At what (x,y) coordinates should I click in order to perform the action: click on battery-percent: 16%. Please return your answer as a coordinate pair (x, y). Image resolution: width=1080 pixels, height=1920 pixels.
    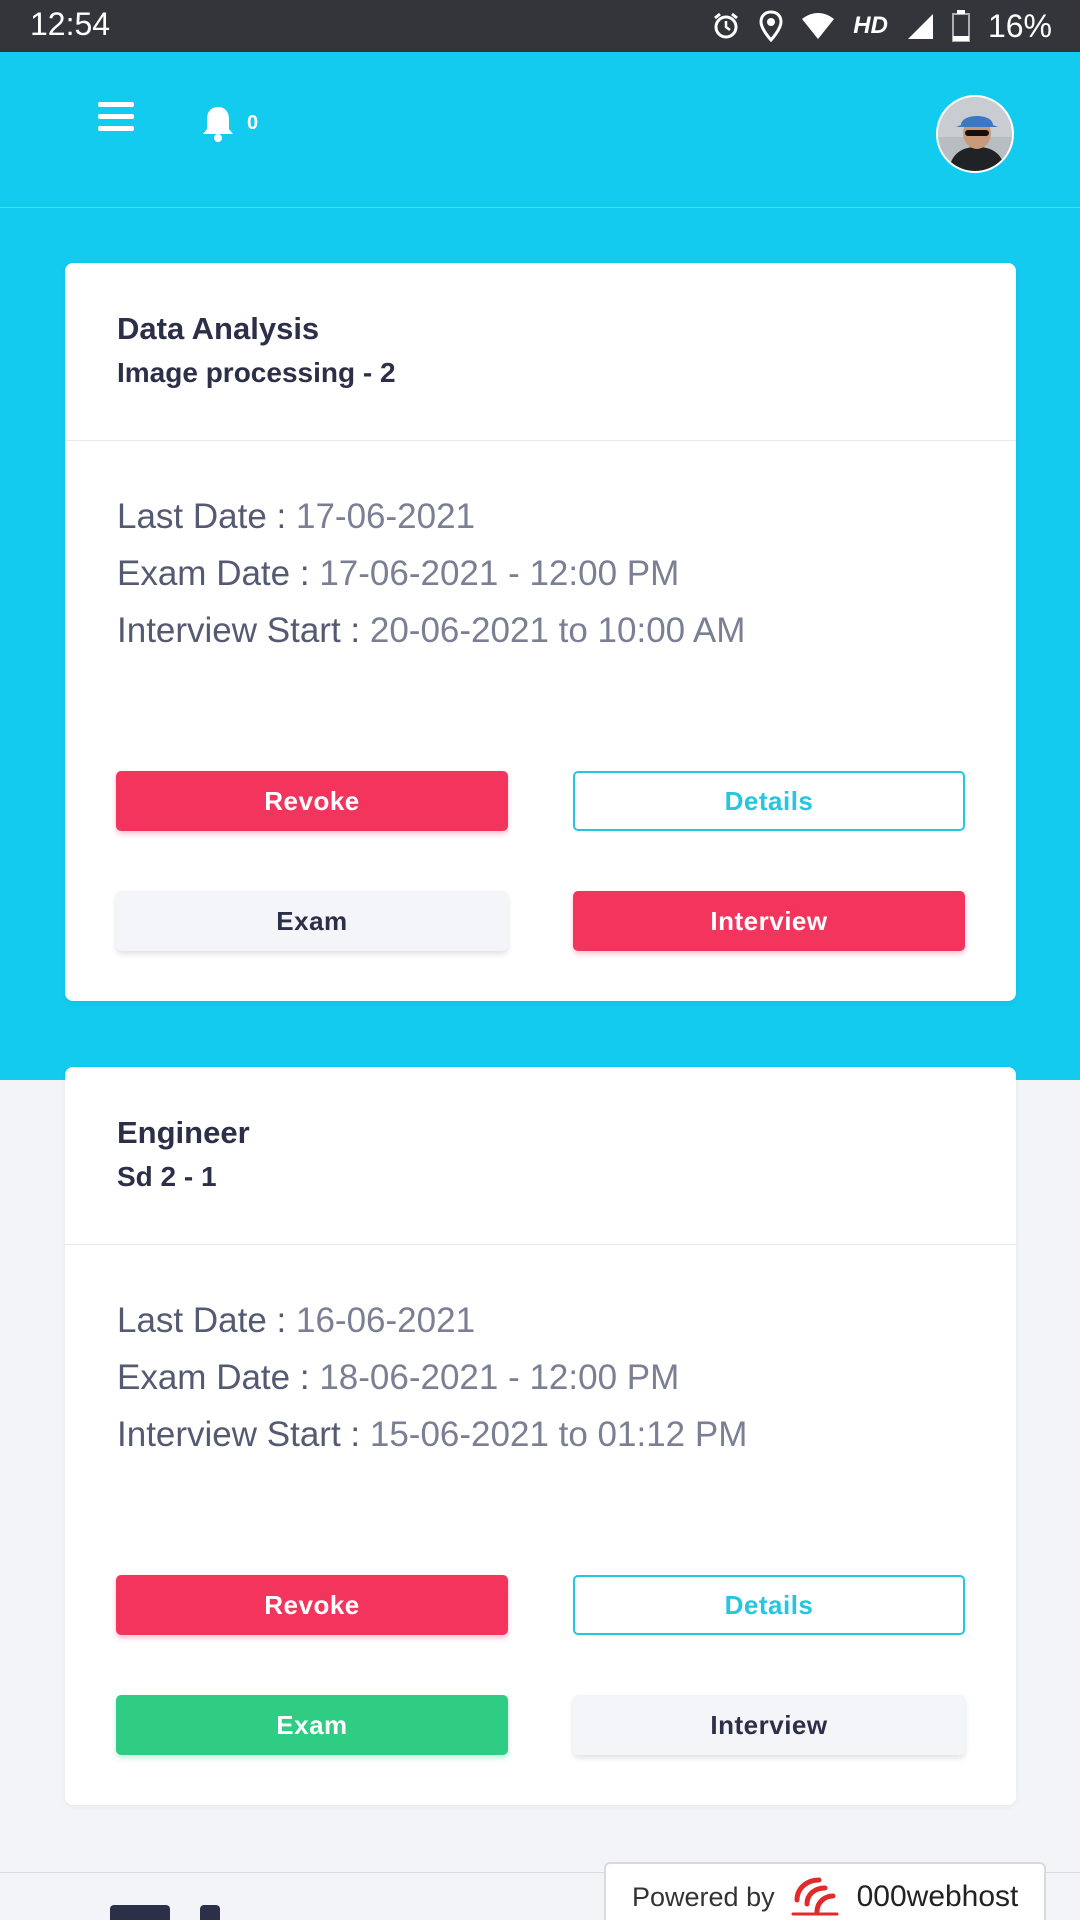
    Looking at the image, I should click on (1019, 25).